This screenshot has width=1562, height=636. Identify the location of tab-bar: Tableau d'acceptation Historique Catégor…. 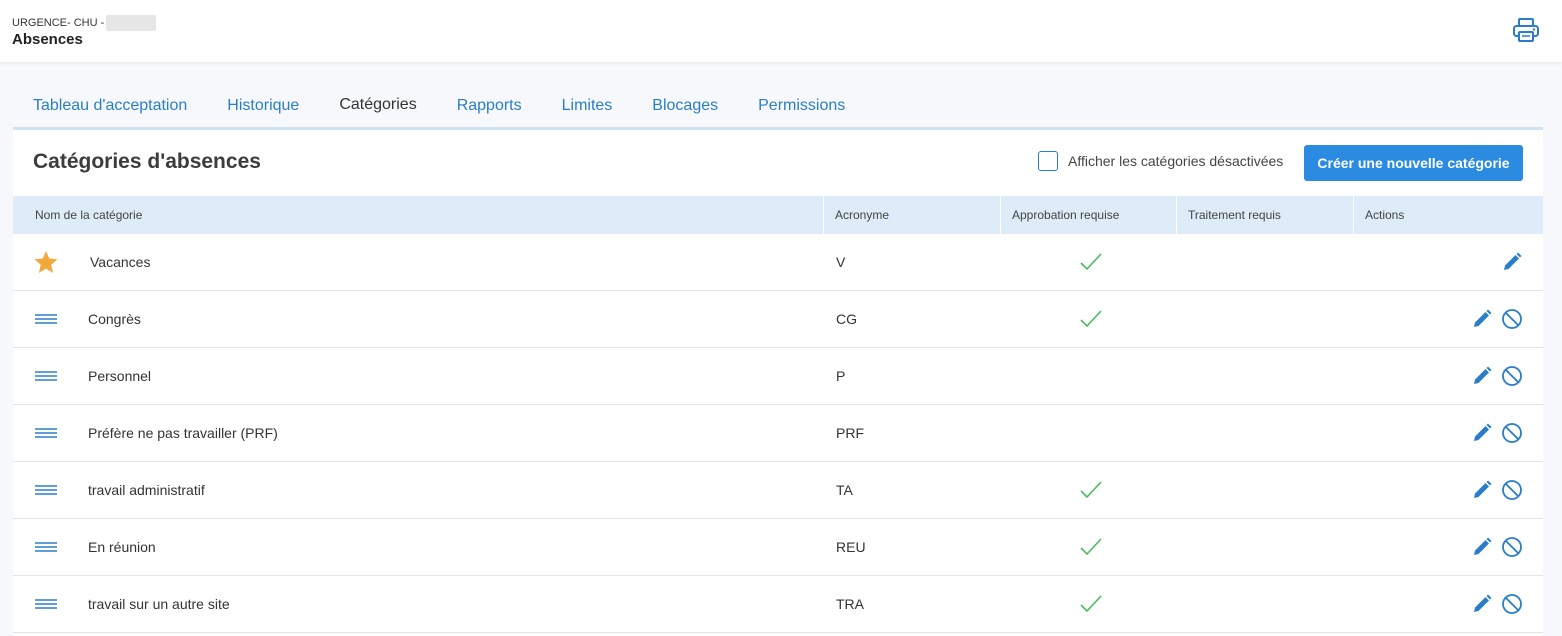
(439, 106).